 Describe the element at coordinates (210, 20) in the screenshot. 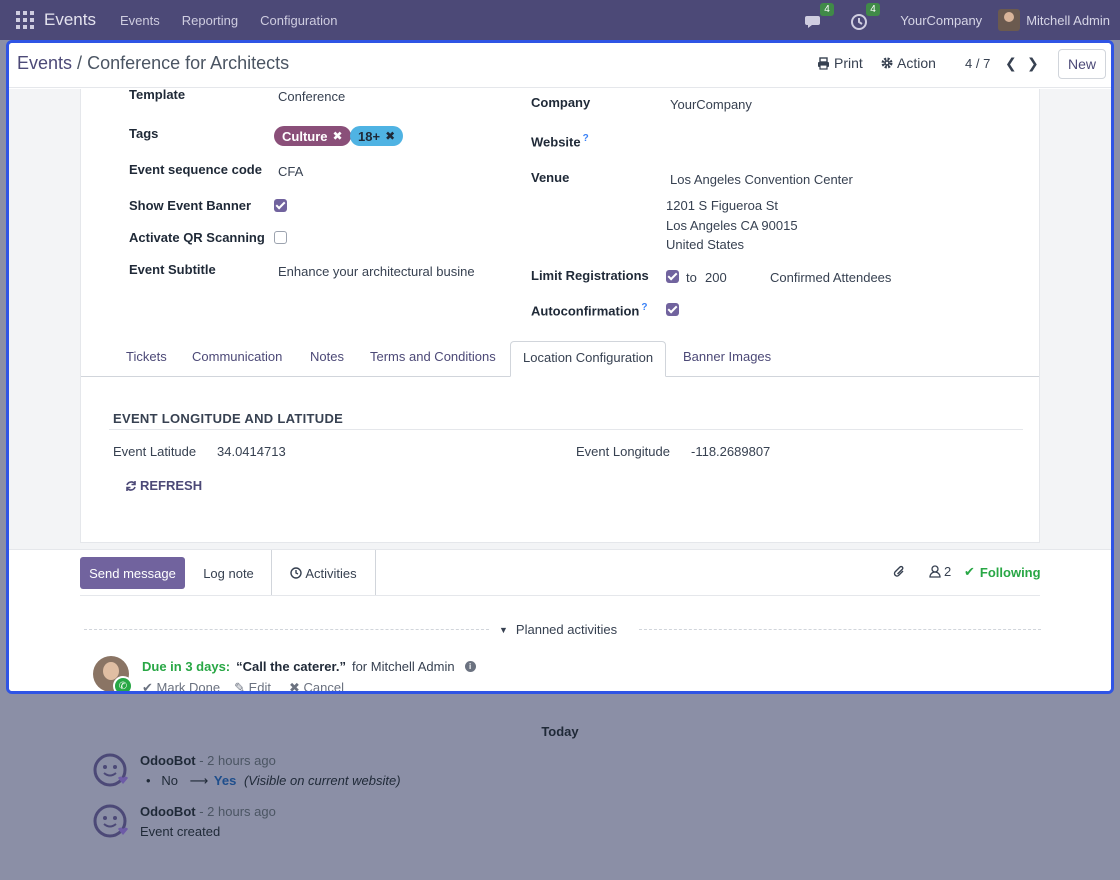

I see `menu-reporting: Reporting` at that location.